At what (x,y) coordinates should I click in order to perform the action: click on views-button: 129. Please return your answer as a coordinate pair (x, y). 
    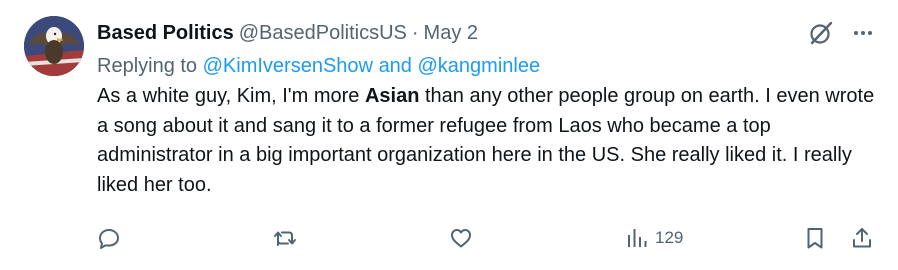
    Looking at the image, I should click on (654, 238).